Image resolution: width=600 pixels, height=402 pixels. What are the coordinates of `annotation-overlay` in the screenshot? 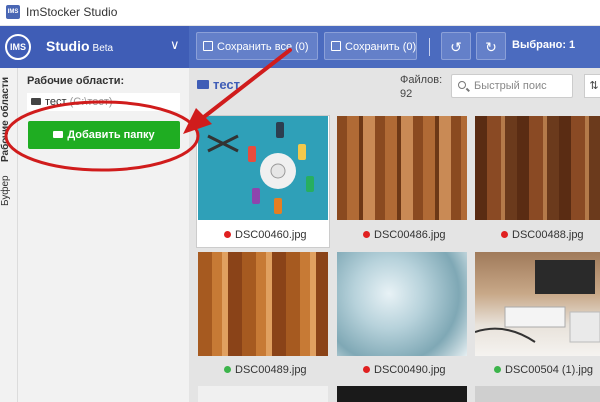 It's located at (148, 110).